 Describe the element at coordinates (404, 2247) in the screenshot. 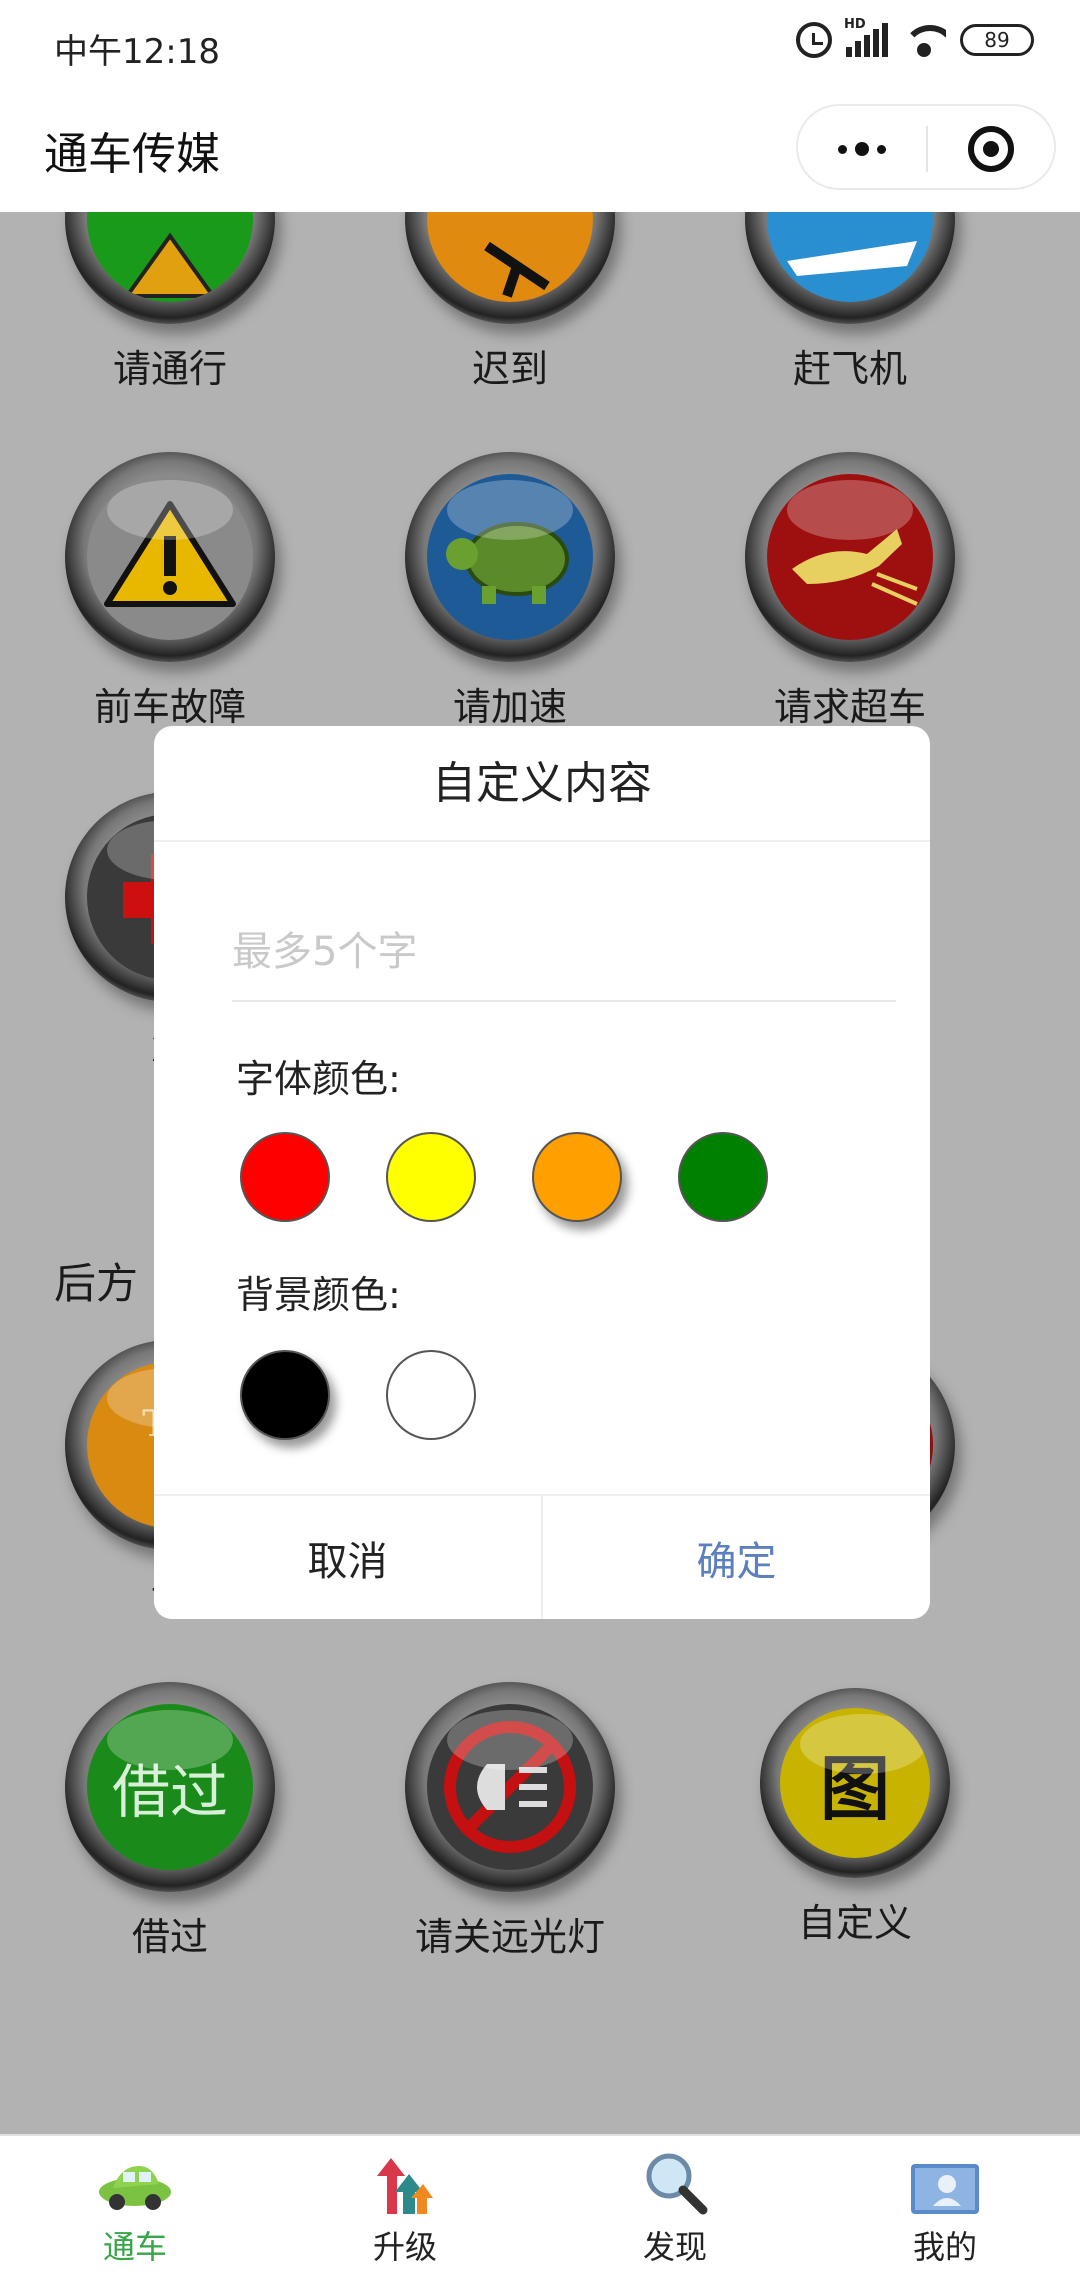

I see `tab-label: 升级` at that location.